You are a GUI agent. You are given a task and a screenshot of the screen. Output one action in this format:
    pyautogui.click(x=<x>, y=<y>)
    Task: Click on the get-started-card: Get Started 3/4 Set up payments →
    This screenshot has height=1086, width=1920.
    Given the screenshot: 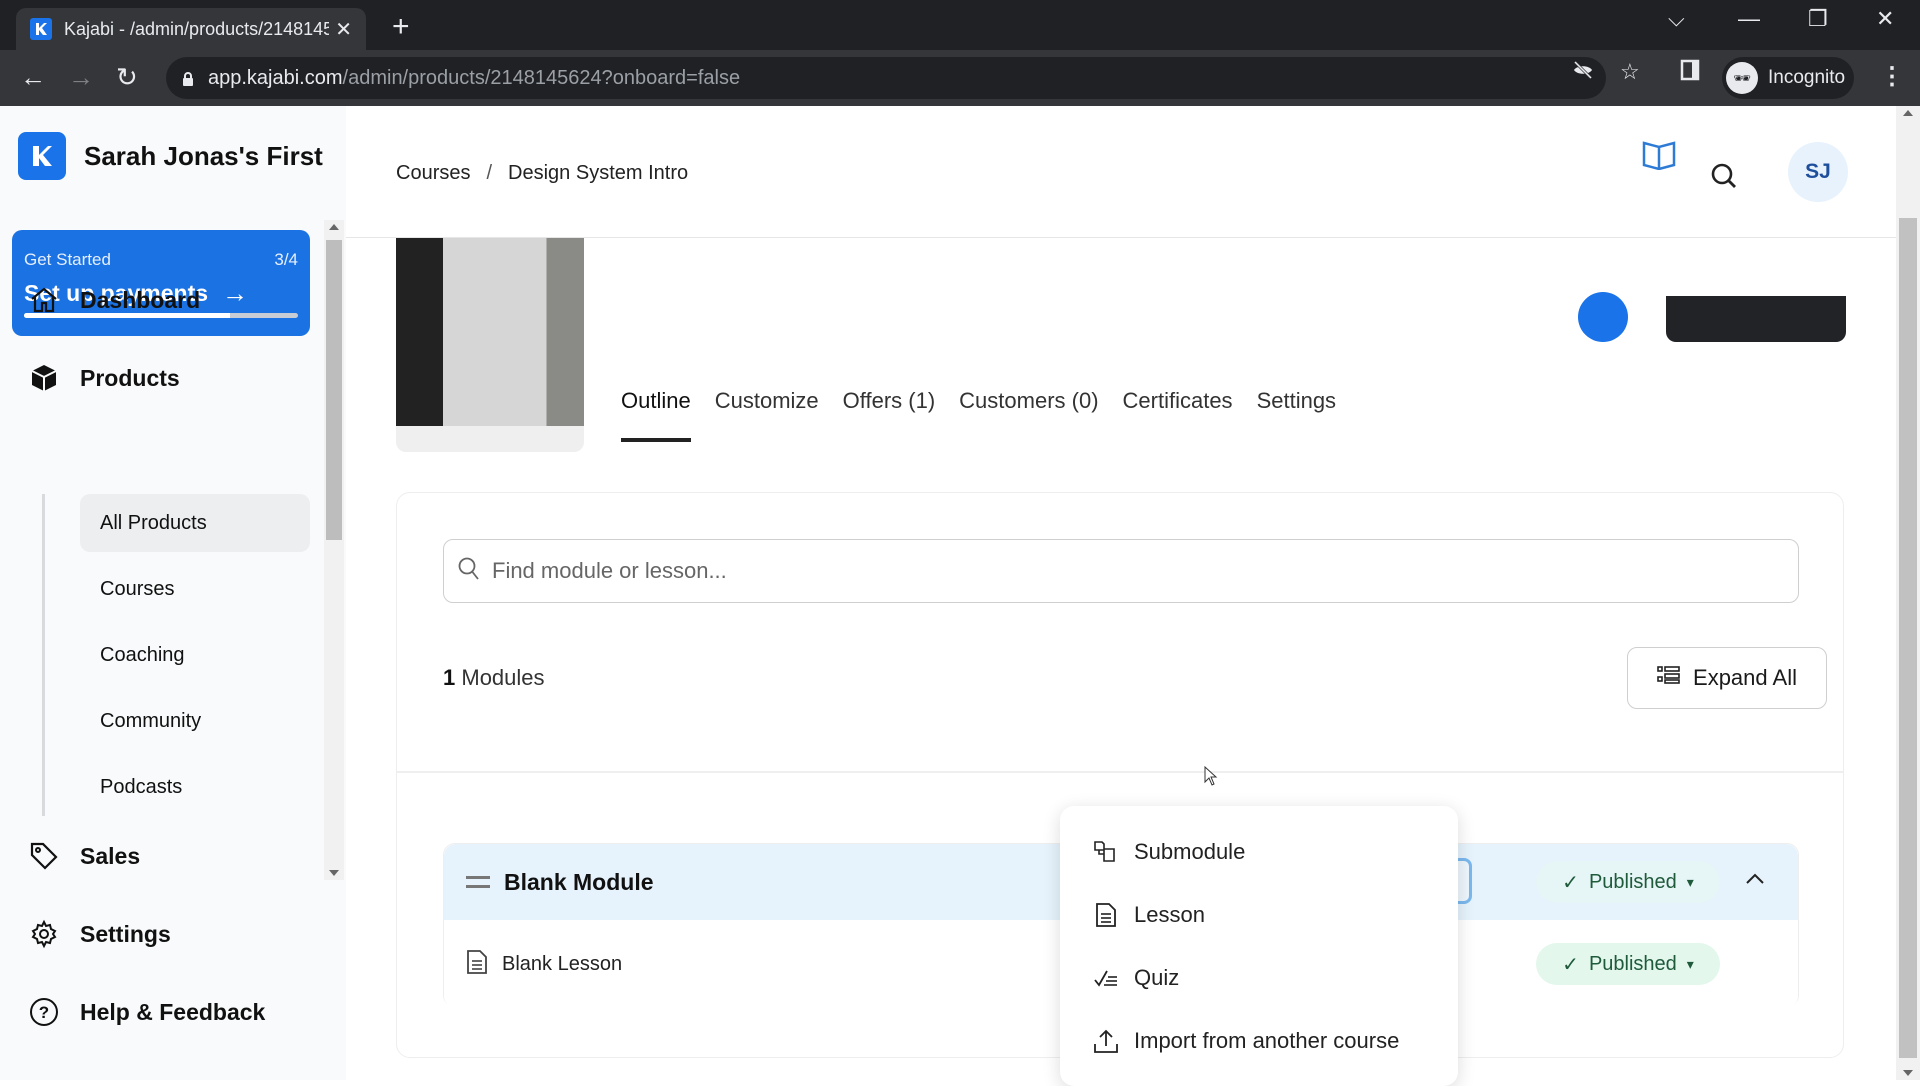 What is the action you would take?
    pyautogui.click(x=161, y=283)
    